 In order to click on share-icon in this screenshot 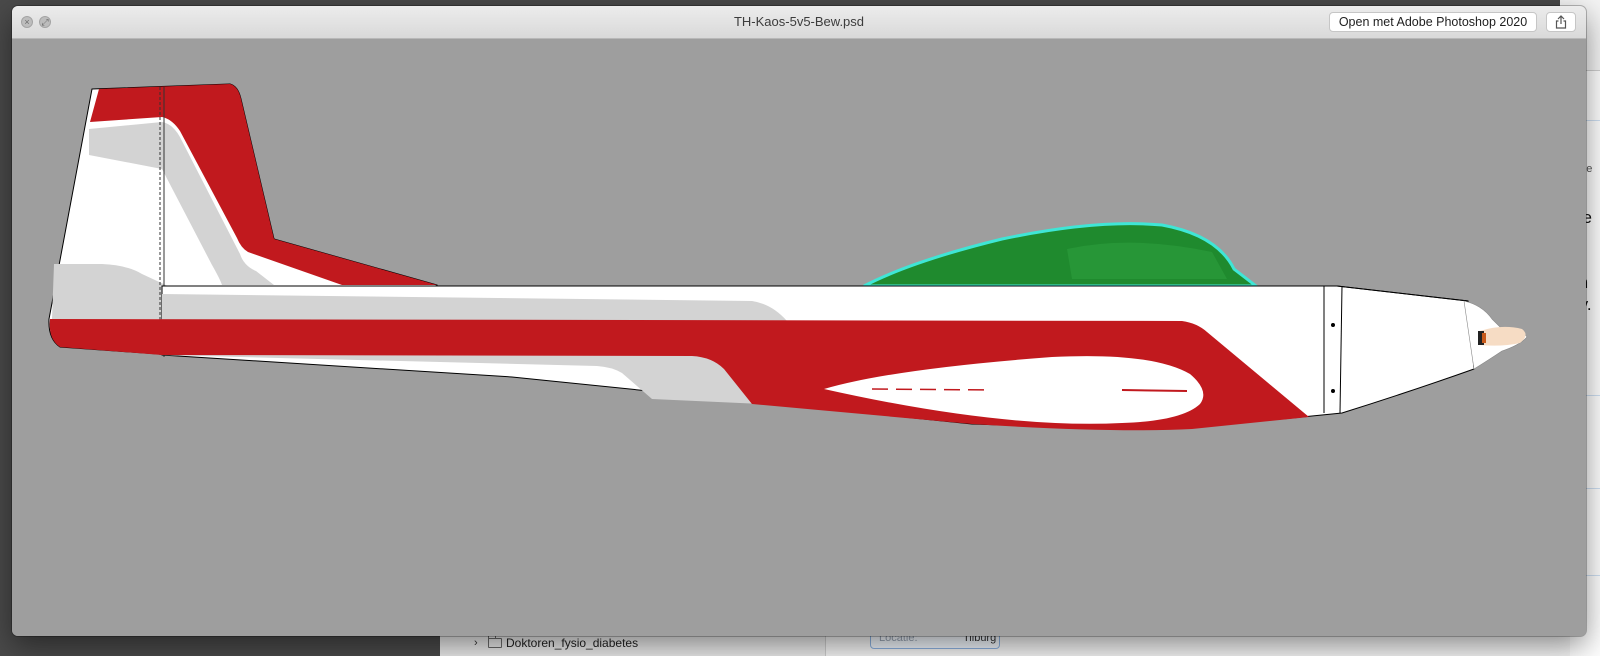, I will do `click(1561, 22)`.